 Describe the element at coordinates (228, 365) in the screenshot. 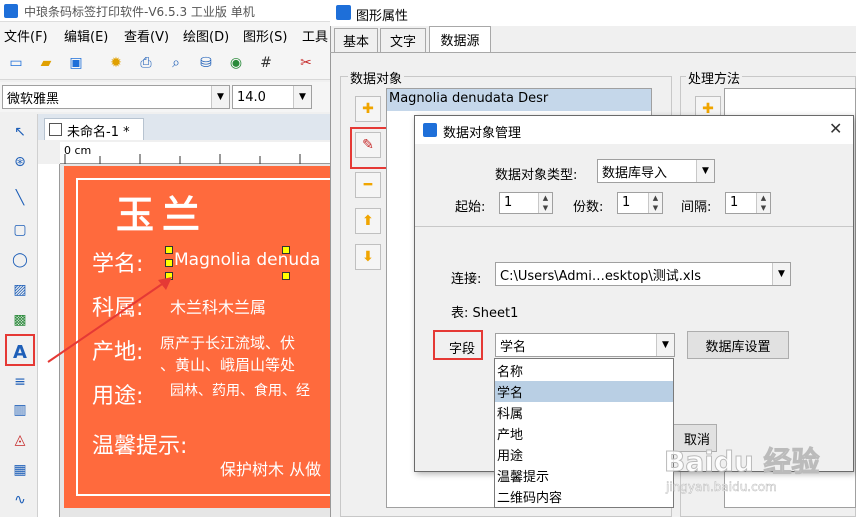

I see `label-value-origin-2: 、黄山、峨眉山等处` at that location.